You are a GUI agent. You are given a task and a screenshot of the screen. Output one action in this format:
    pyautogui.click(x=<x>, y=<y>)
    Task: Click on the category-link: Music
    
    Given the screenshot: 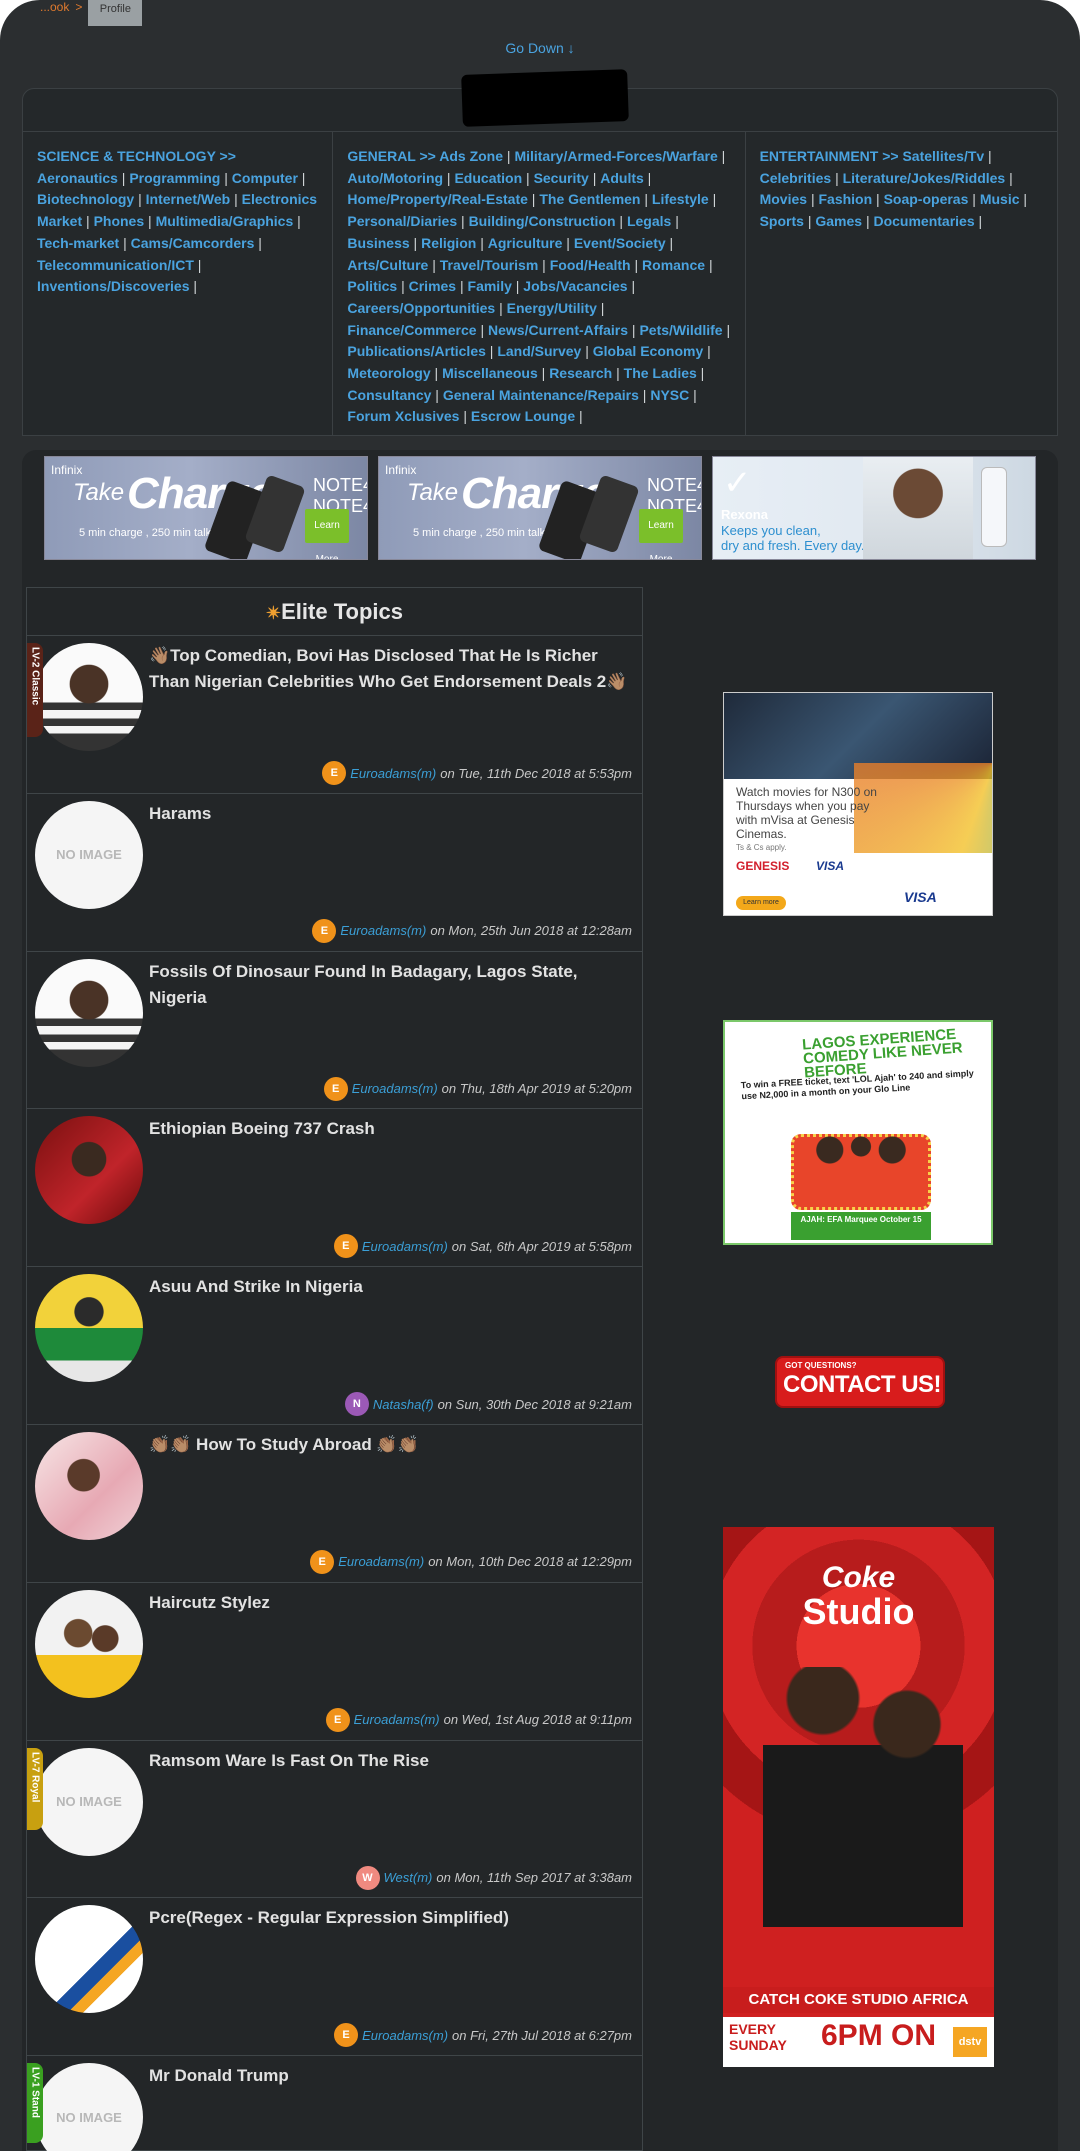 What is the action you would take?
    pyautogui.click(x=1000, y=199)
    